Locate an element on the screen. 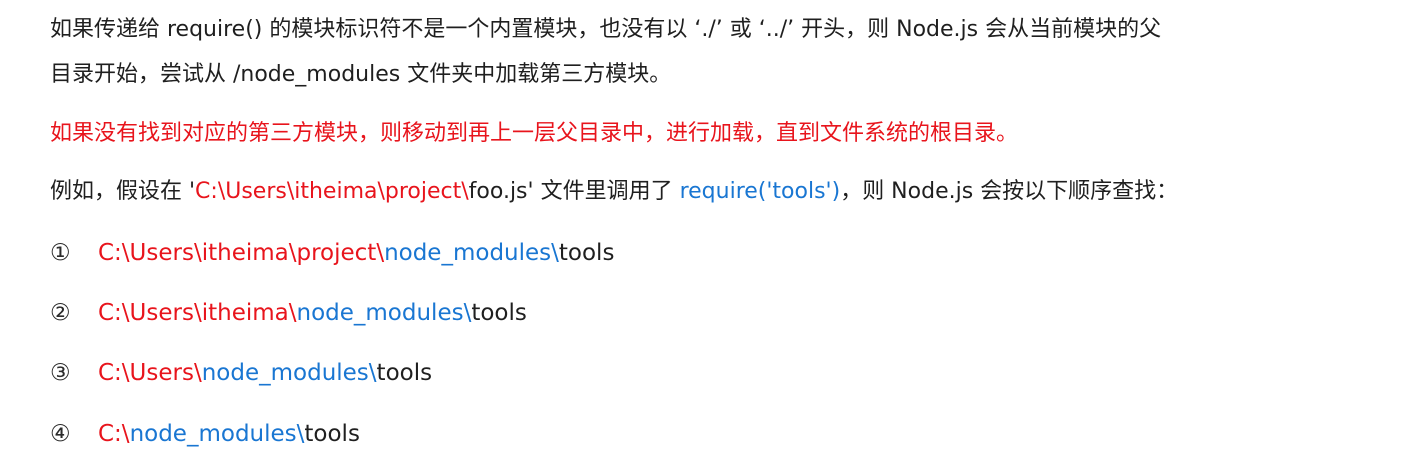 This screenshot has height=462, width=1409. example-prefix: 例如，假设在 ' is located at coordinates (123, 191).